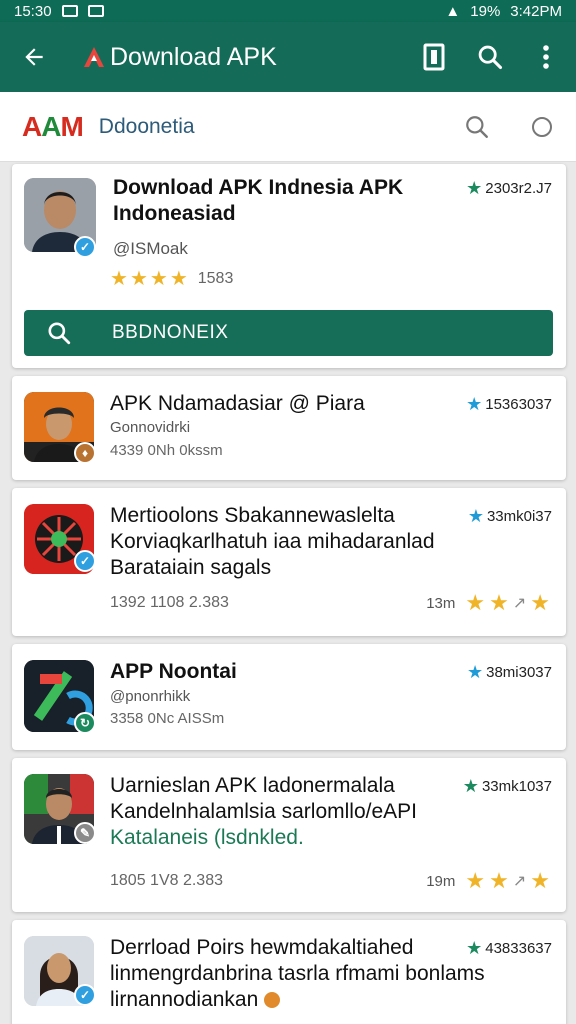  What do you see at coordinates (272, 541) in the screenshot?
I see `item-title-line: Korviaqkarlhatuh iaa mihadaranlad` at bounding box center [272, 541].